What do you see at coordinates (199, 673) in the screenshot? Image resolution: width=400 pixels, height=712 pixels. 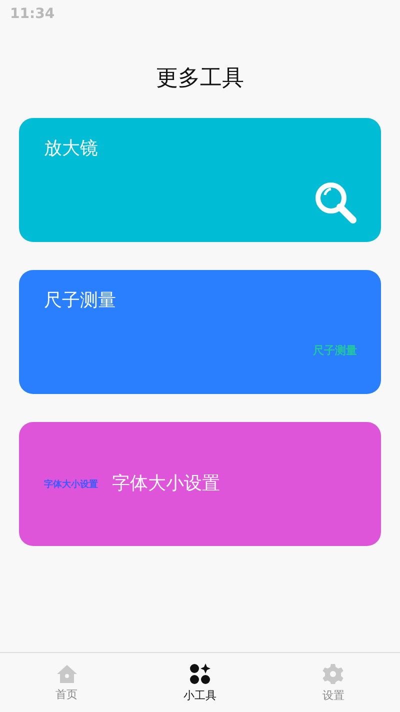 I see `tools-icon` at bounding box center [199, 673].